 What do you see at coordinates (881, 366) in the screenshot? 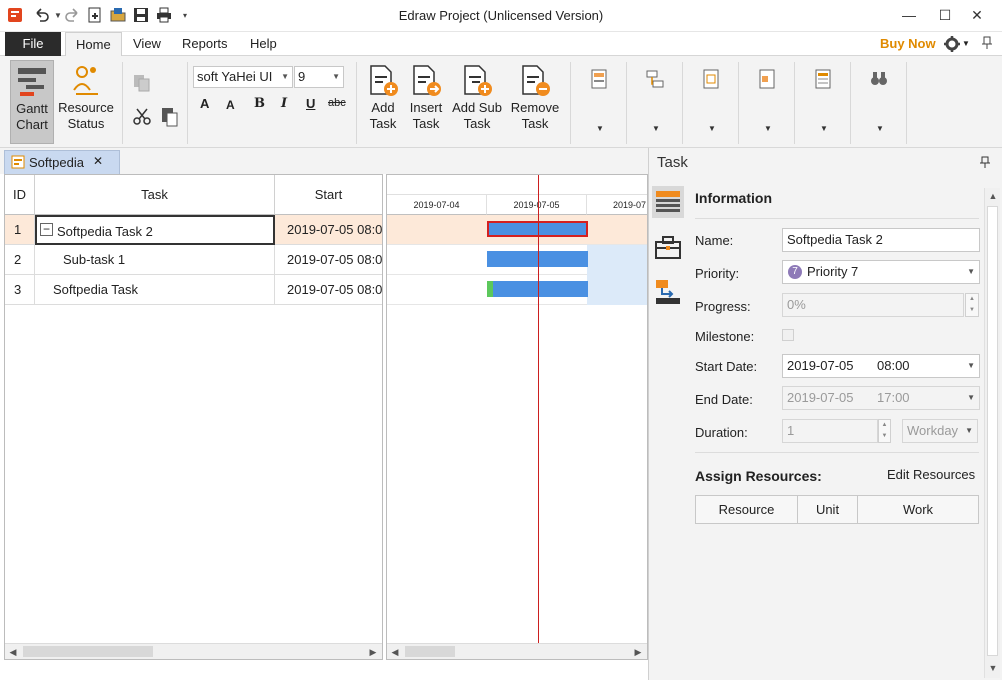
I see `start-date-field: 2019-07-05 08:00 ▼` at bounding box center [881, 366].